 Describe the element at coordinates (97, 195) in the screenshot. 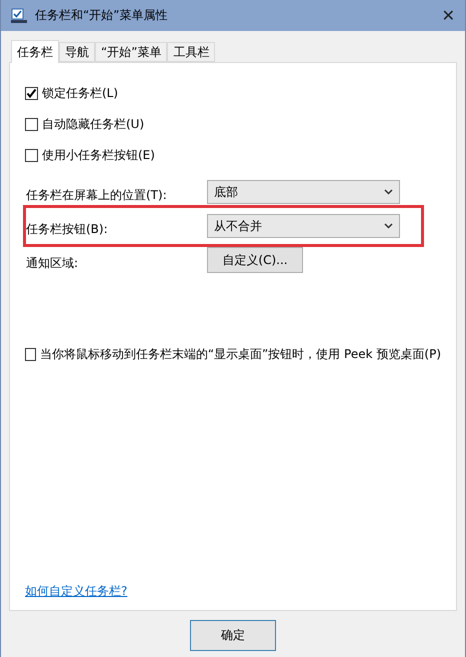

I see `setting-label: 任务栏在屏幕上的位置(T):` at that location.